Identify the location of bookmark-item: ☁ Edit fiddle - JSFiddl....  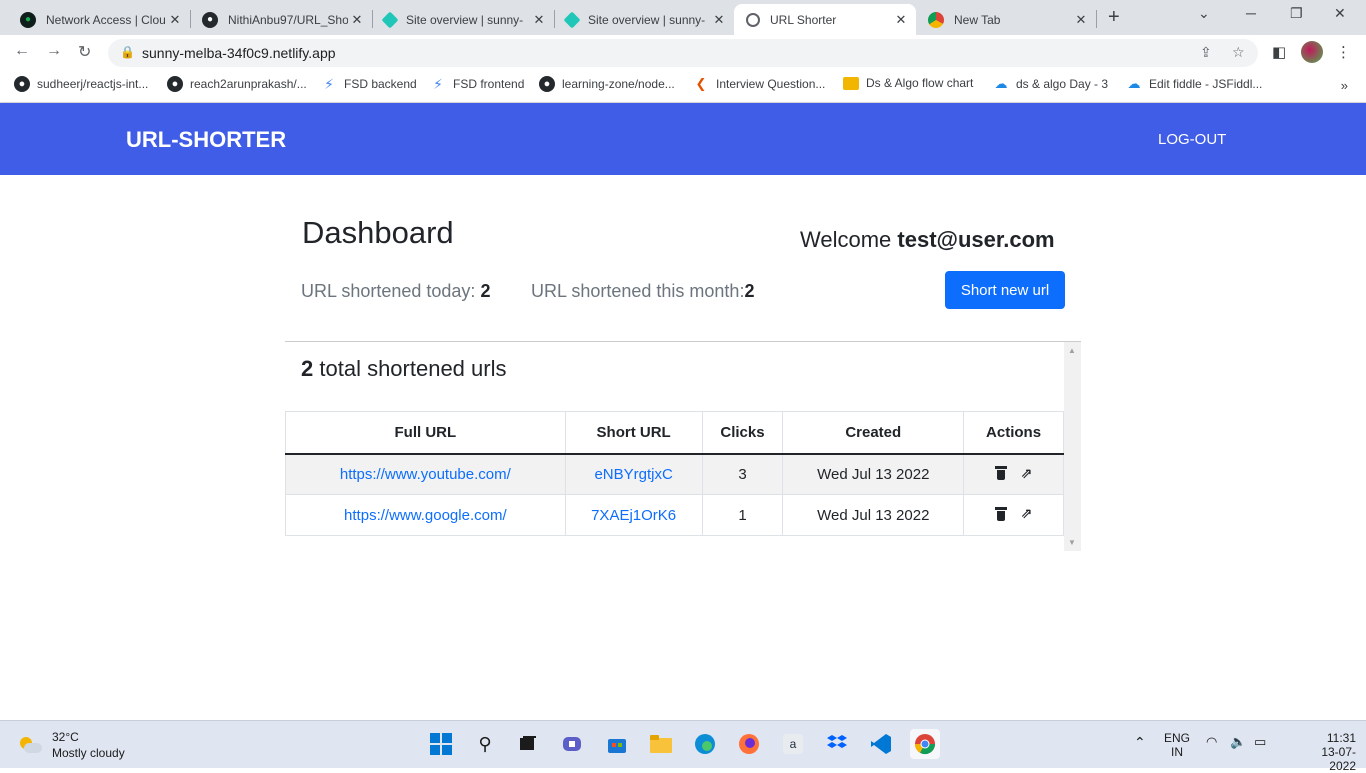
(1194, 84).